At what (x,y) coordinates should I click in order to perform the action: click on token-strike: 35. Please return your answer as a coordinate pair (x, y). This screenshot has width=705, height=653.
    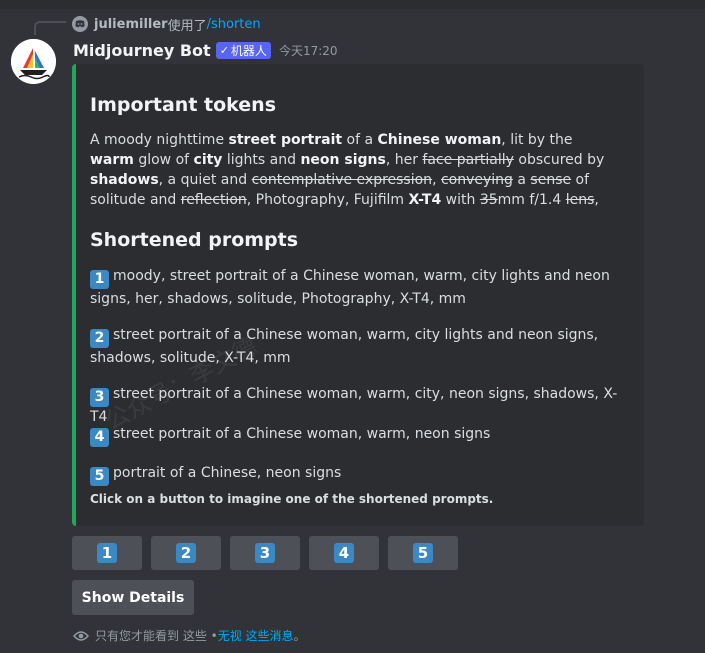
    Looking at the image, I should click on (488, 200).